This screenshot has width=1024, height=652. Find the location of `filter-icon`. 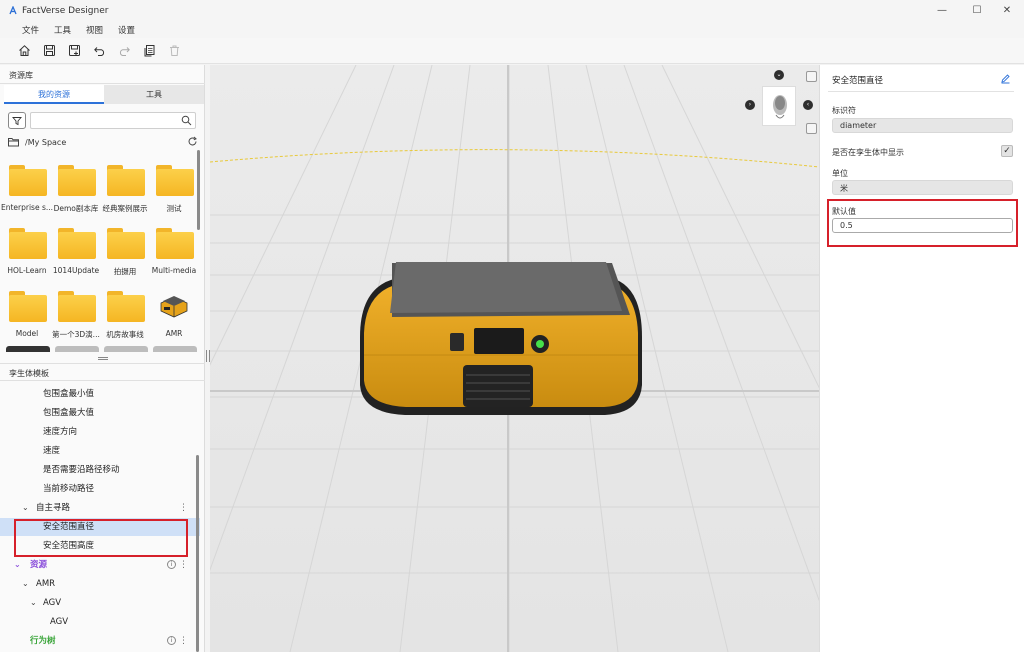

filter-icon is located at coordinates (17, 120).